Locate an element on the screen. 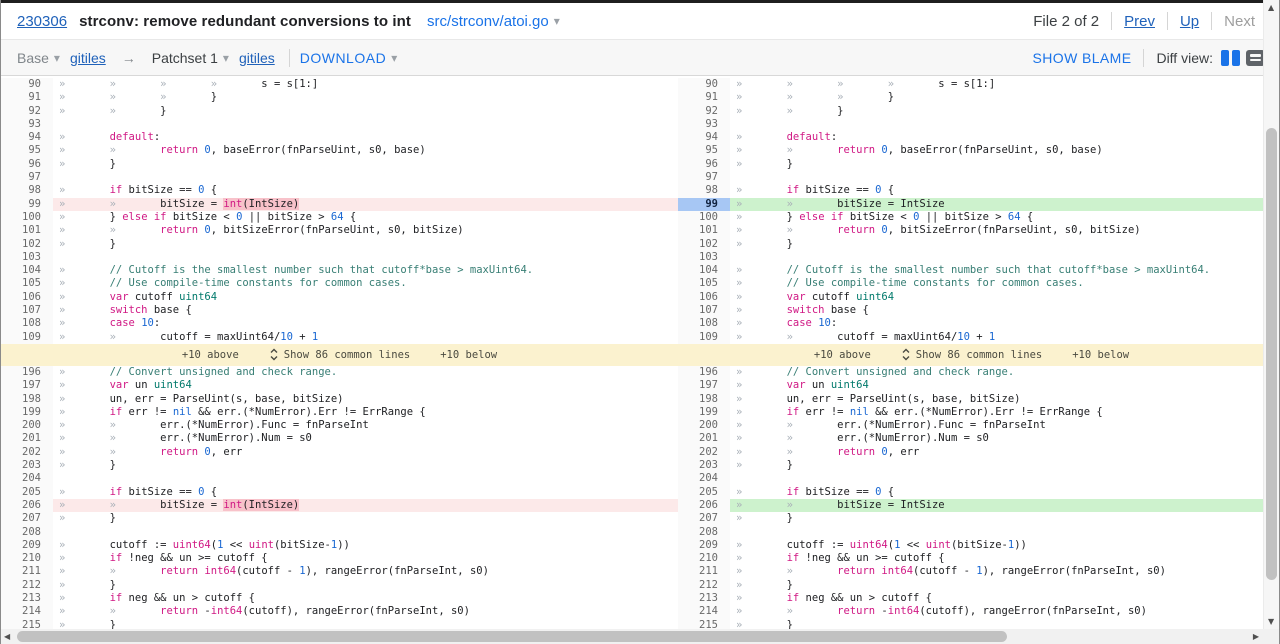 The image size is (1280, 644). scroll-up-arrow-icon: ▲ is located at coordinates (1271, 7).